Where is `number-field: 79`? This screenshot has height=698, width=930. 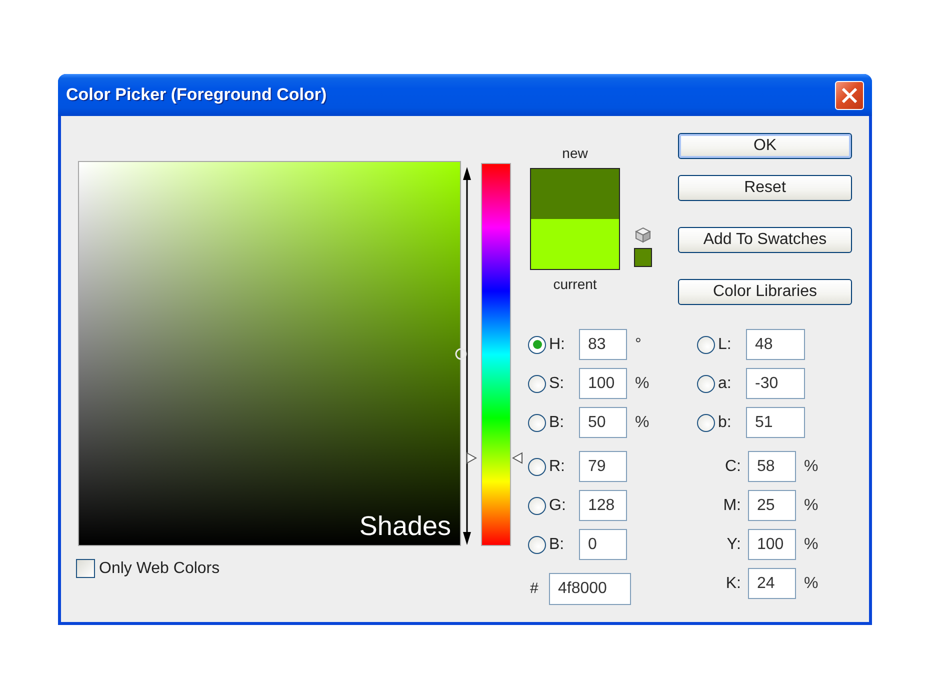 number-field: 79 is located at coordinates (603, 466).